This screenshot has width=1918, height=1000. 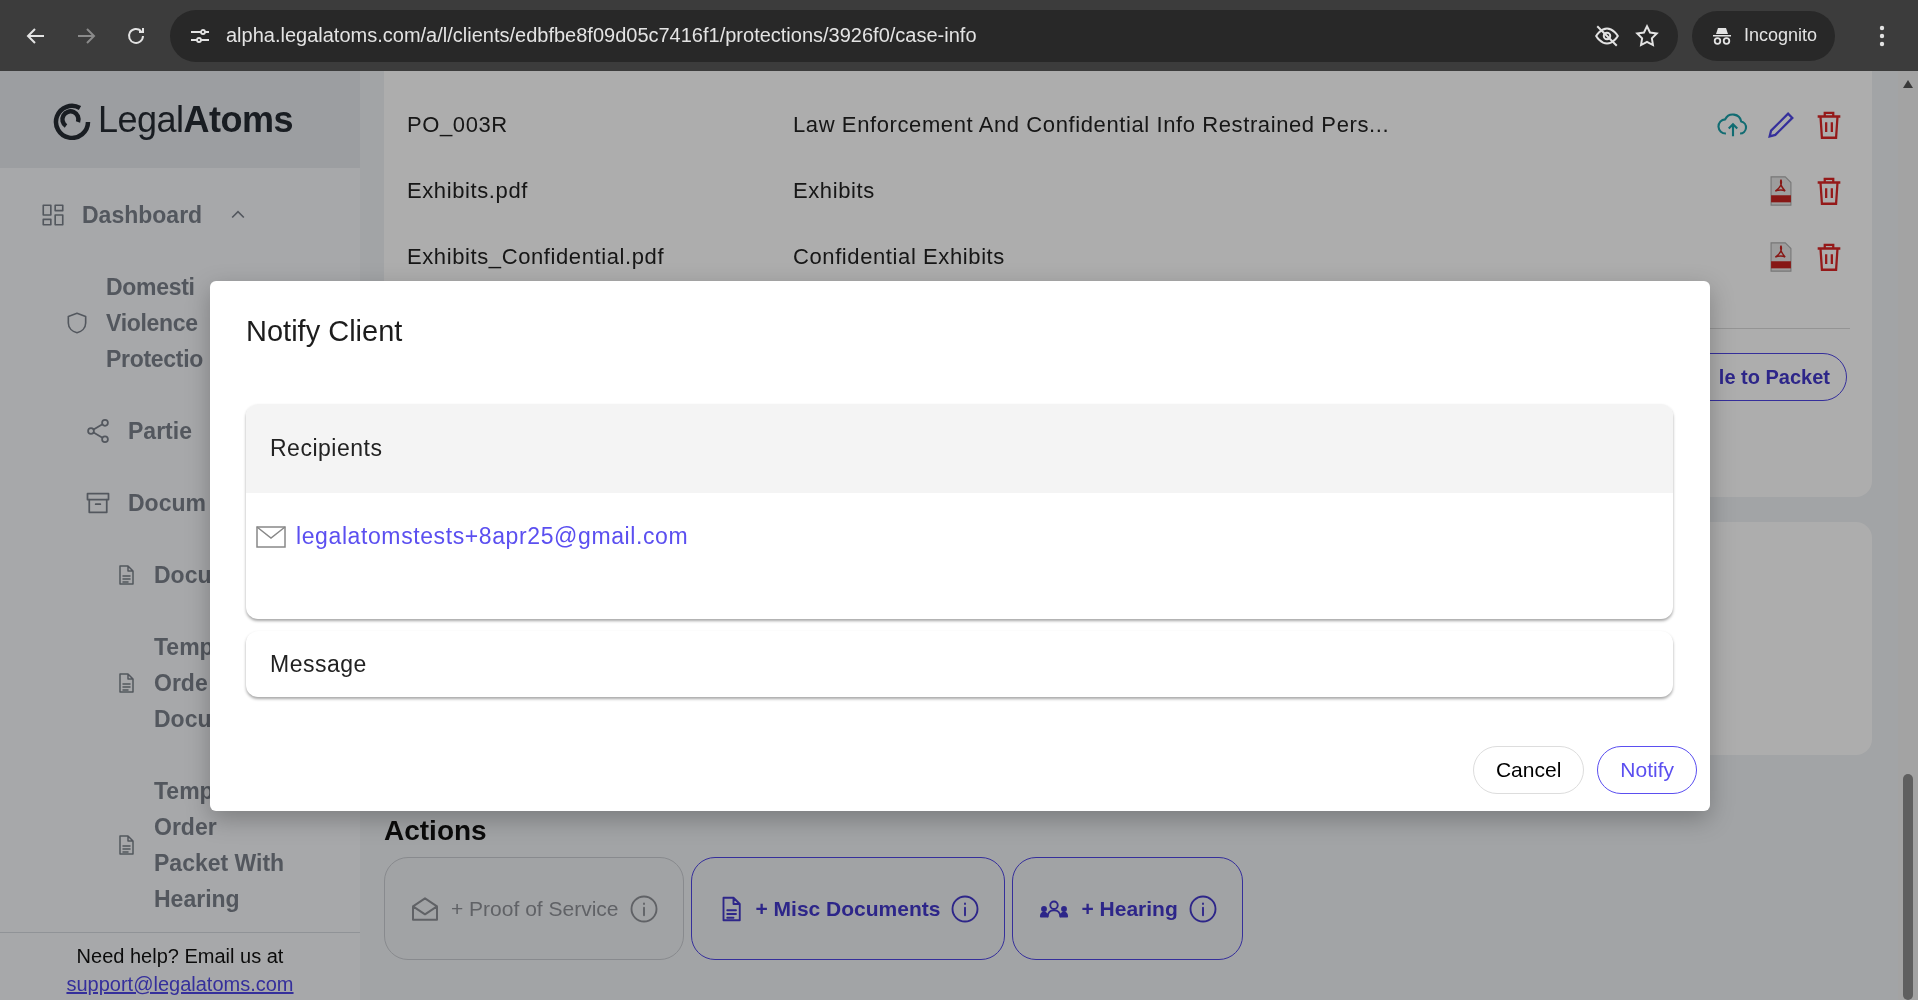 What do you see at coordinates (183, 575) in the screenshot?
I see `sidebar-item: Docu` at bounding box center [183, 575].